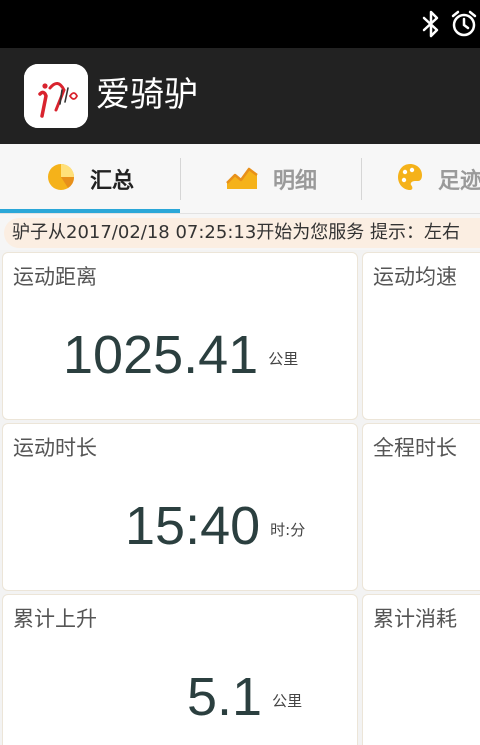 The image size is (480, 745). Describe the element at coordinates (147, 95) in the screenshot. I see `app-title: 爱骑驴` at that location.